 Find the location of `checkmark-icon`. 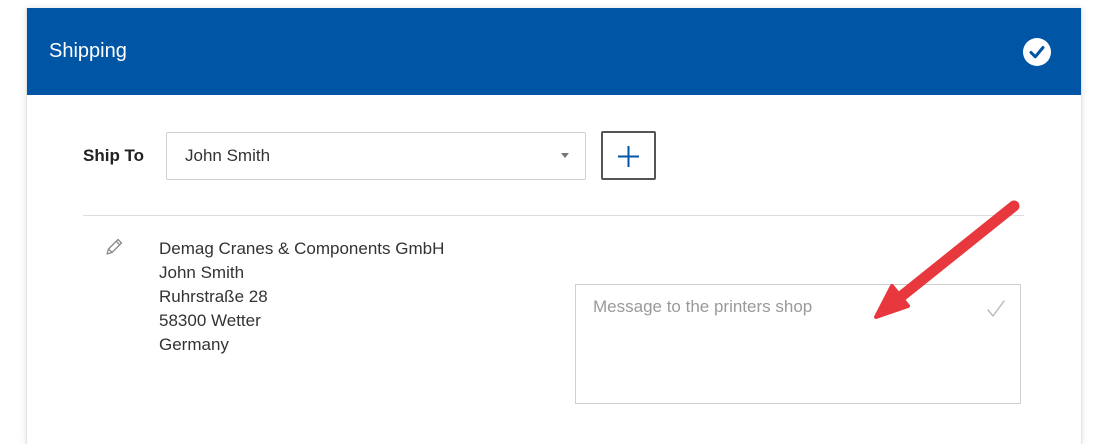

checkmark-icon is located at coordinates (996, 311).